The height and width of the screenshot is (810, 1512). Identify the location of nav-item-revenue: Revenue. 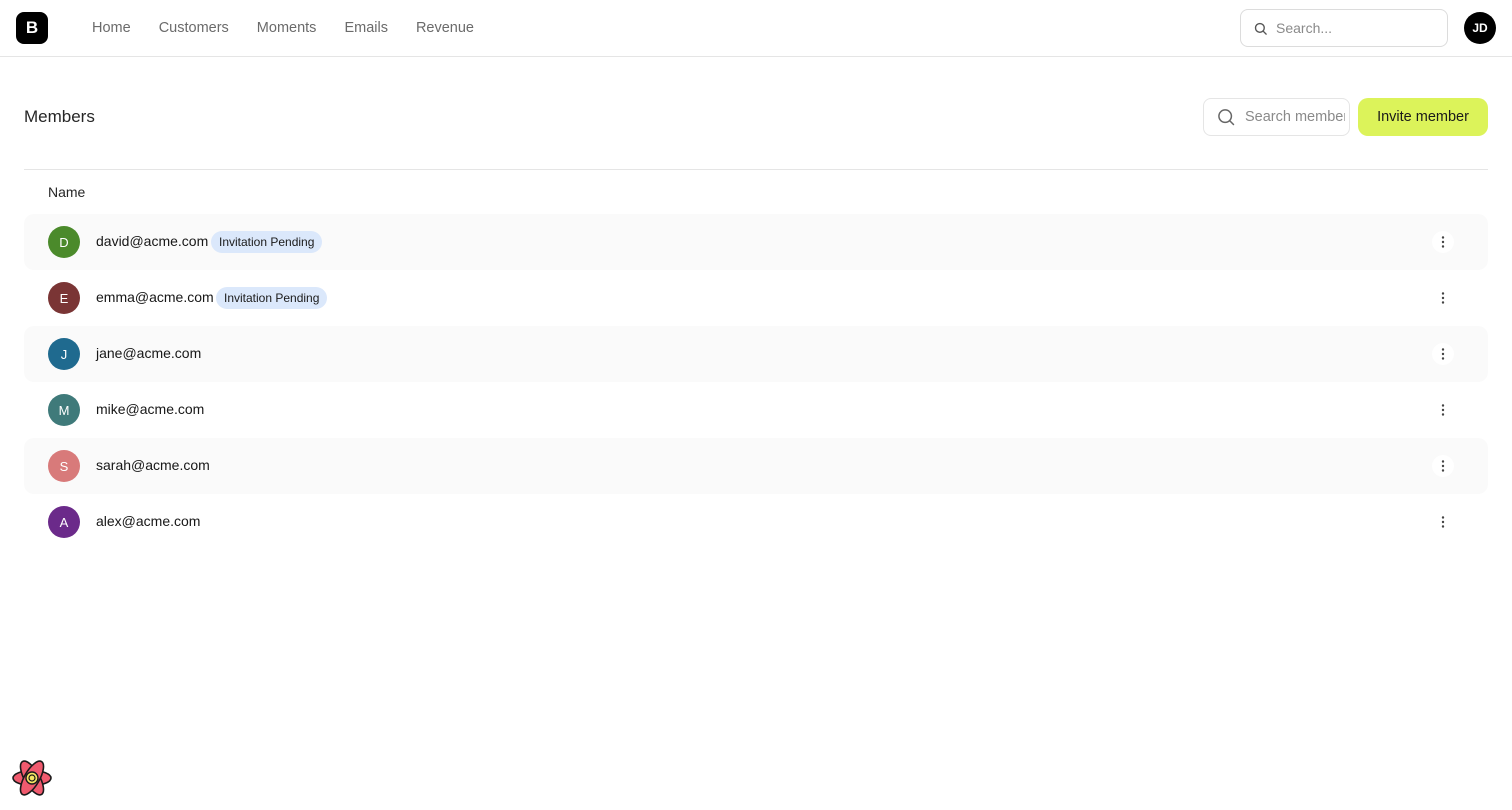
(445, 28).